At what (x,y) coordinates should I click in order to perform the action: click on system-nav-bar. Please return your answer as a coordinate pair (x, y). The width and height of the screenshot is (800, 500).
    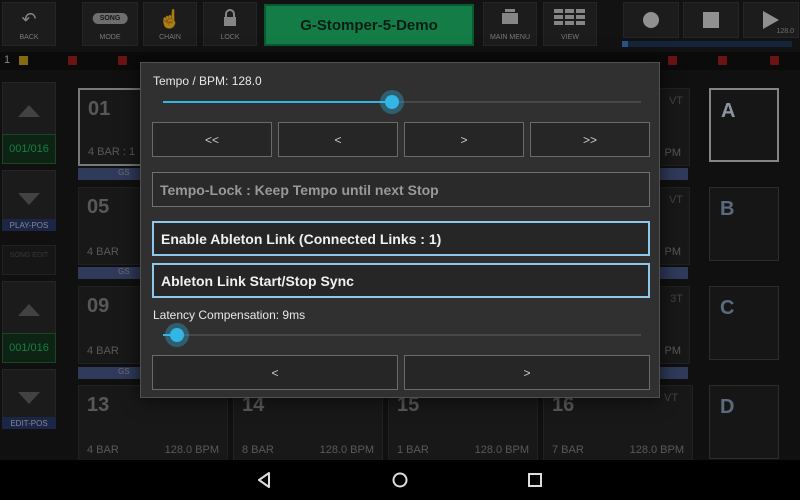
    Looking at the image, I should click on (400, 480).